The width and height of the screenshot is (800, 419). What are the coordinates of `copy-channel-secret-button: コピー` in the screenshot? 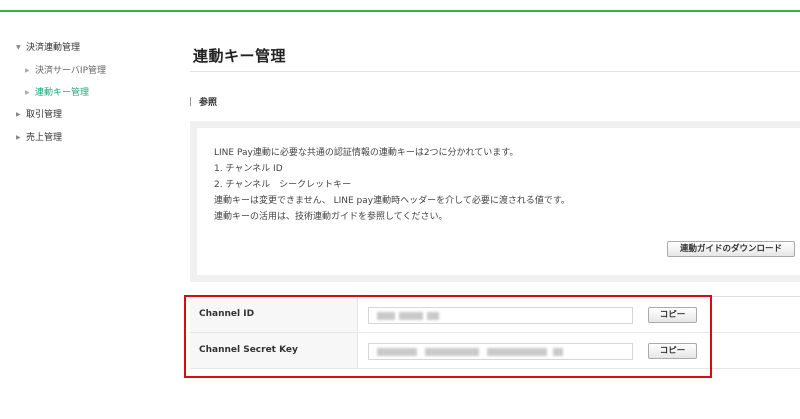 It's located at (672, 351).